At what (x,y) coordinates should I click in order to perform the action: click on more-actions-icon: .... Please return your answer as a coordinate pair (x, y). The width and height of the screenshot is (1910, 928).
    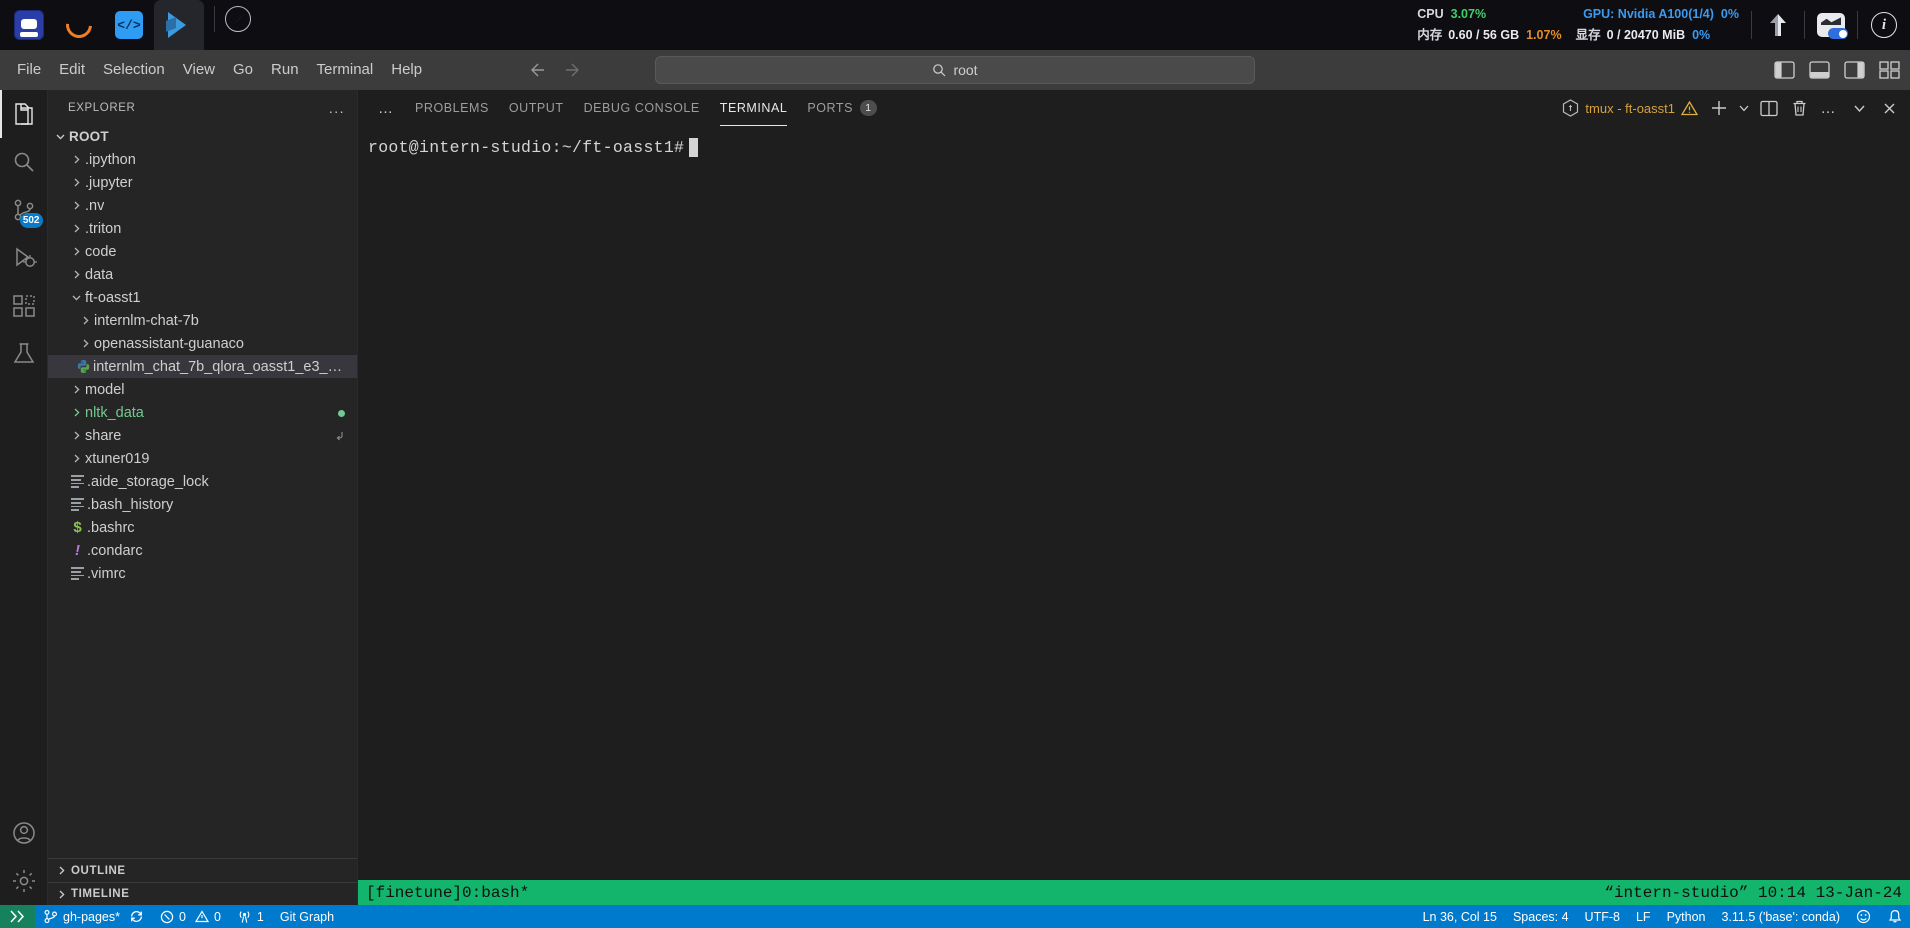
    Looking at the image, I should click on (337, 108).